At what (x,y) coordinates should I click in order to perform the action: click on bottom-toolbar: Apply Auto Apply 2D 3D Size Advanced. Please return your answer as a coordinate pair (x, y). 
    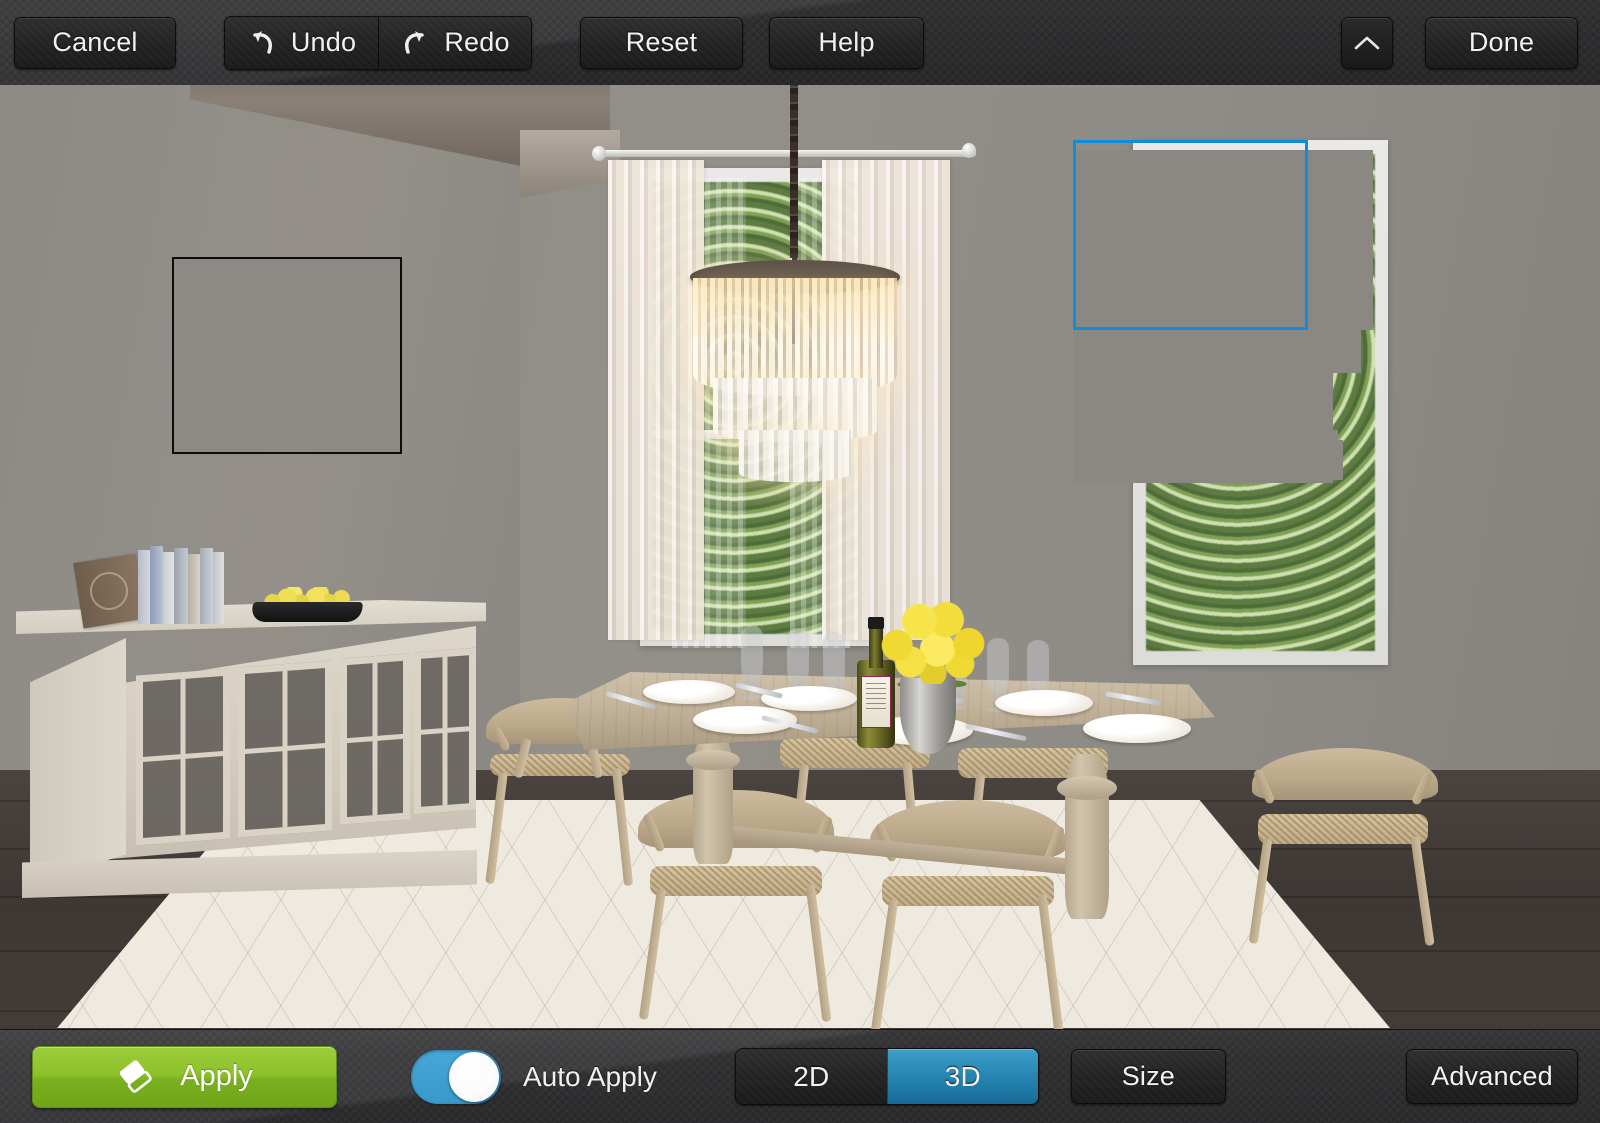
    Looking at the image, I should click on (800, 1076).